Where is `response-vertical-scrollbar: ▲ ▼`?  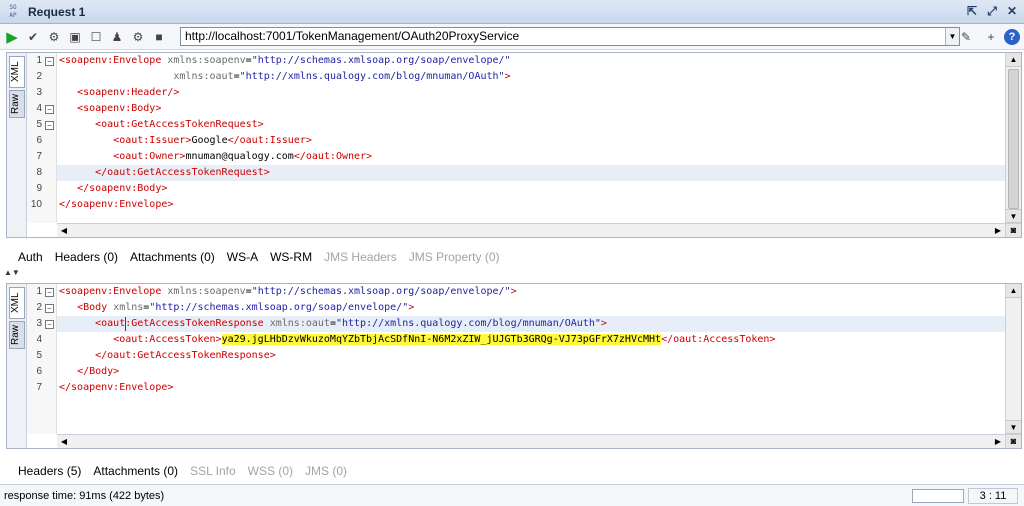 response-vertical-scrollbar: ▲ ▼ is located at coordinates (1013, 359).